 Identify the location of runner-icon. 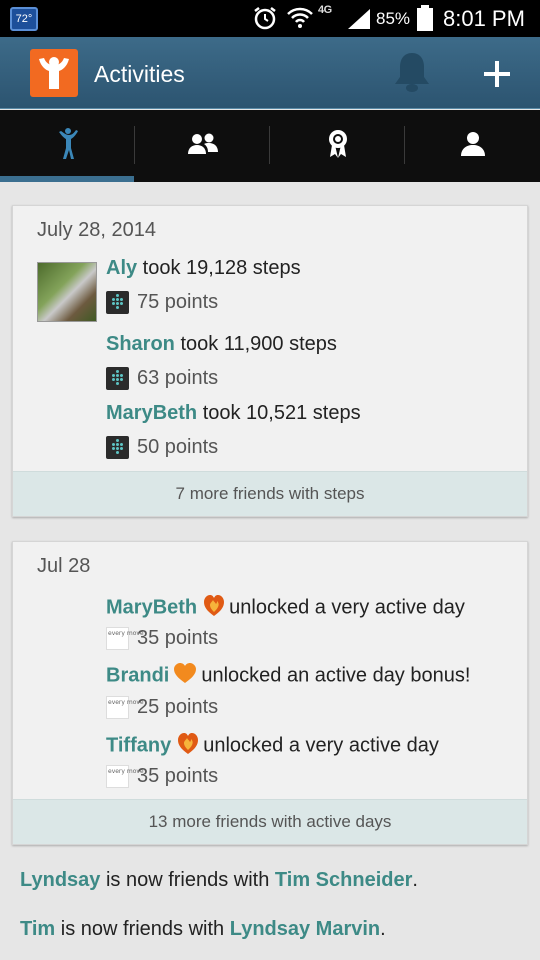
(68, 146).